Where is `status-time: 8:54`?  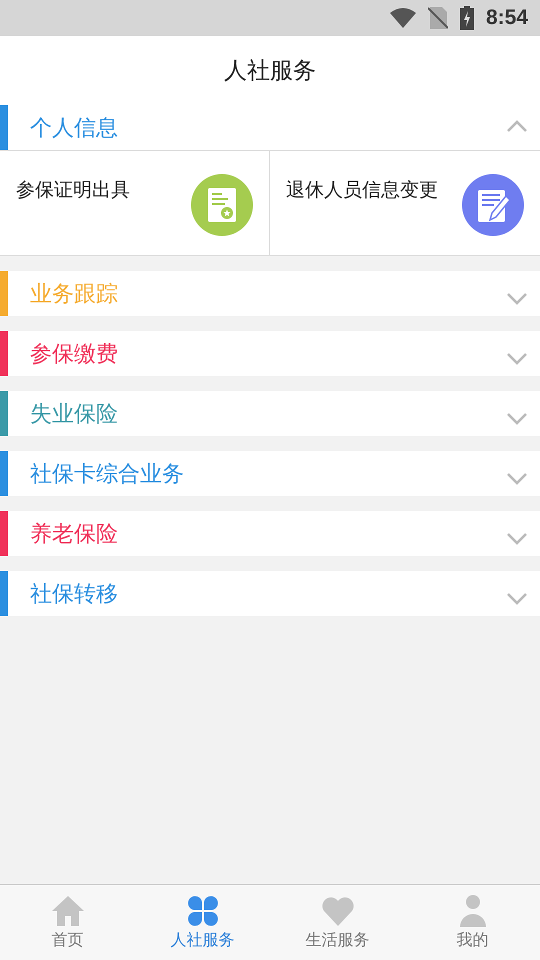
status-time: 8:54 is located at coordinates (507, 18).